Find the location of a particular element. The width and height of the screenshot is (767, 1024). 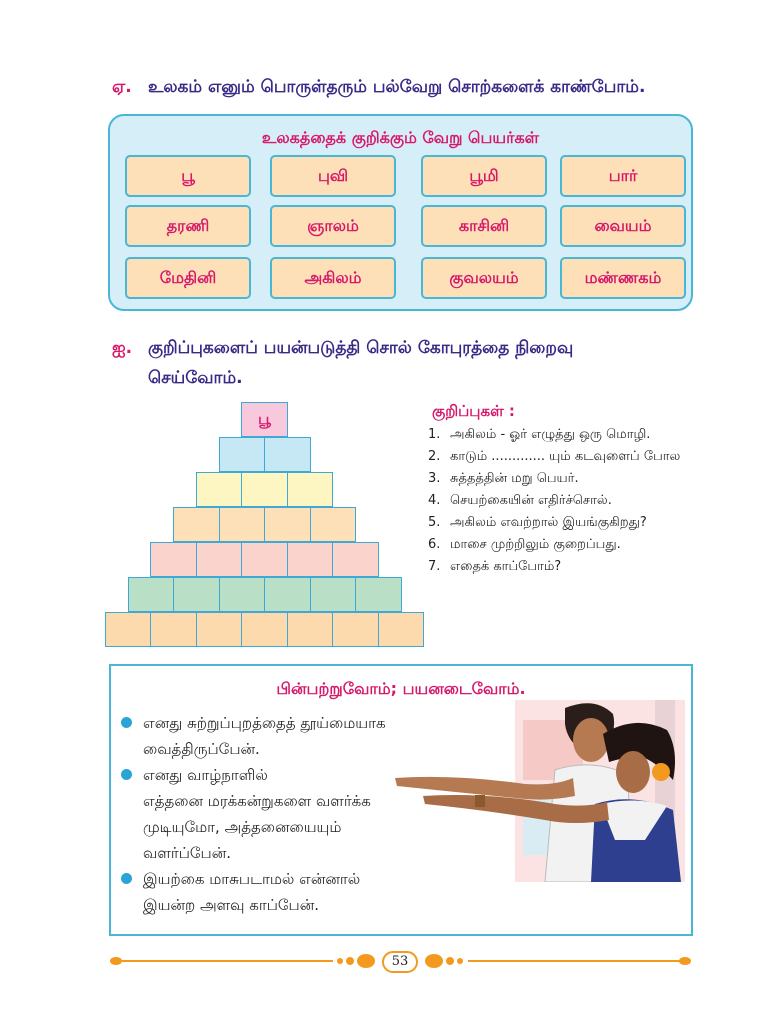

follow-title: பின்பற்றுவோம்; பயனடைவோம். is located at coordinates (401, 688).